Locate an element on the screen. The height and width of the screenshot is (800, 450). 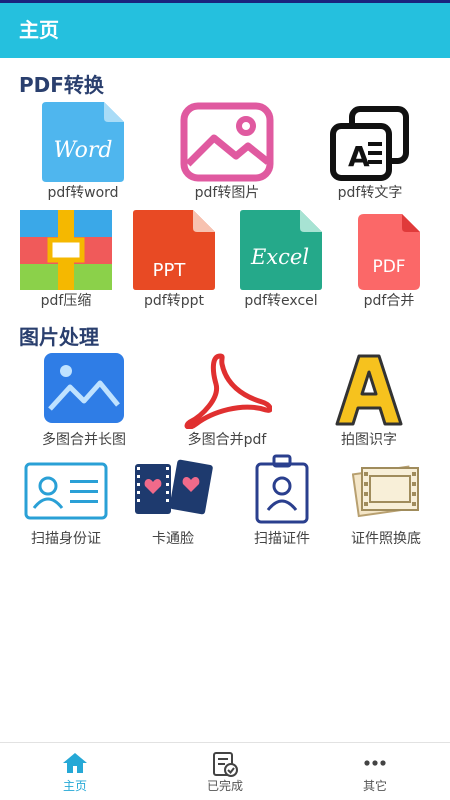
tile-label: 多图合并长图 is located at coordinates (84, 440).